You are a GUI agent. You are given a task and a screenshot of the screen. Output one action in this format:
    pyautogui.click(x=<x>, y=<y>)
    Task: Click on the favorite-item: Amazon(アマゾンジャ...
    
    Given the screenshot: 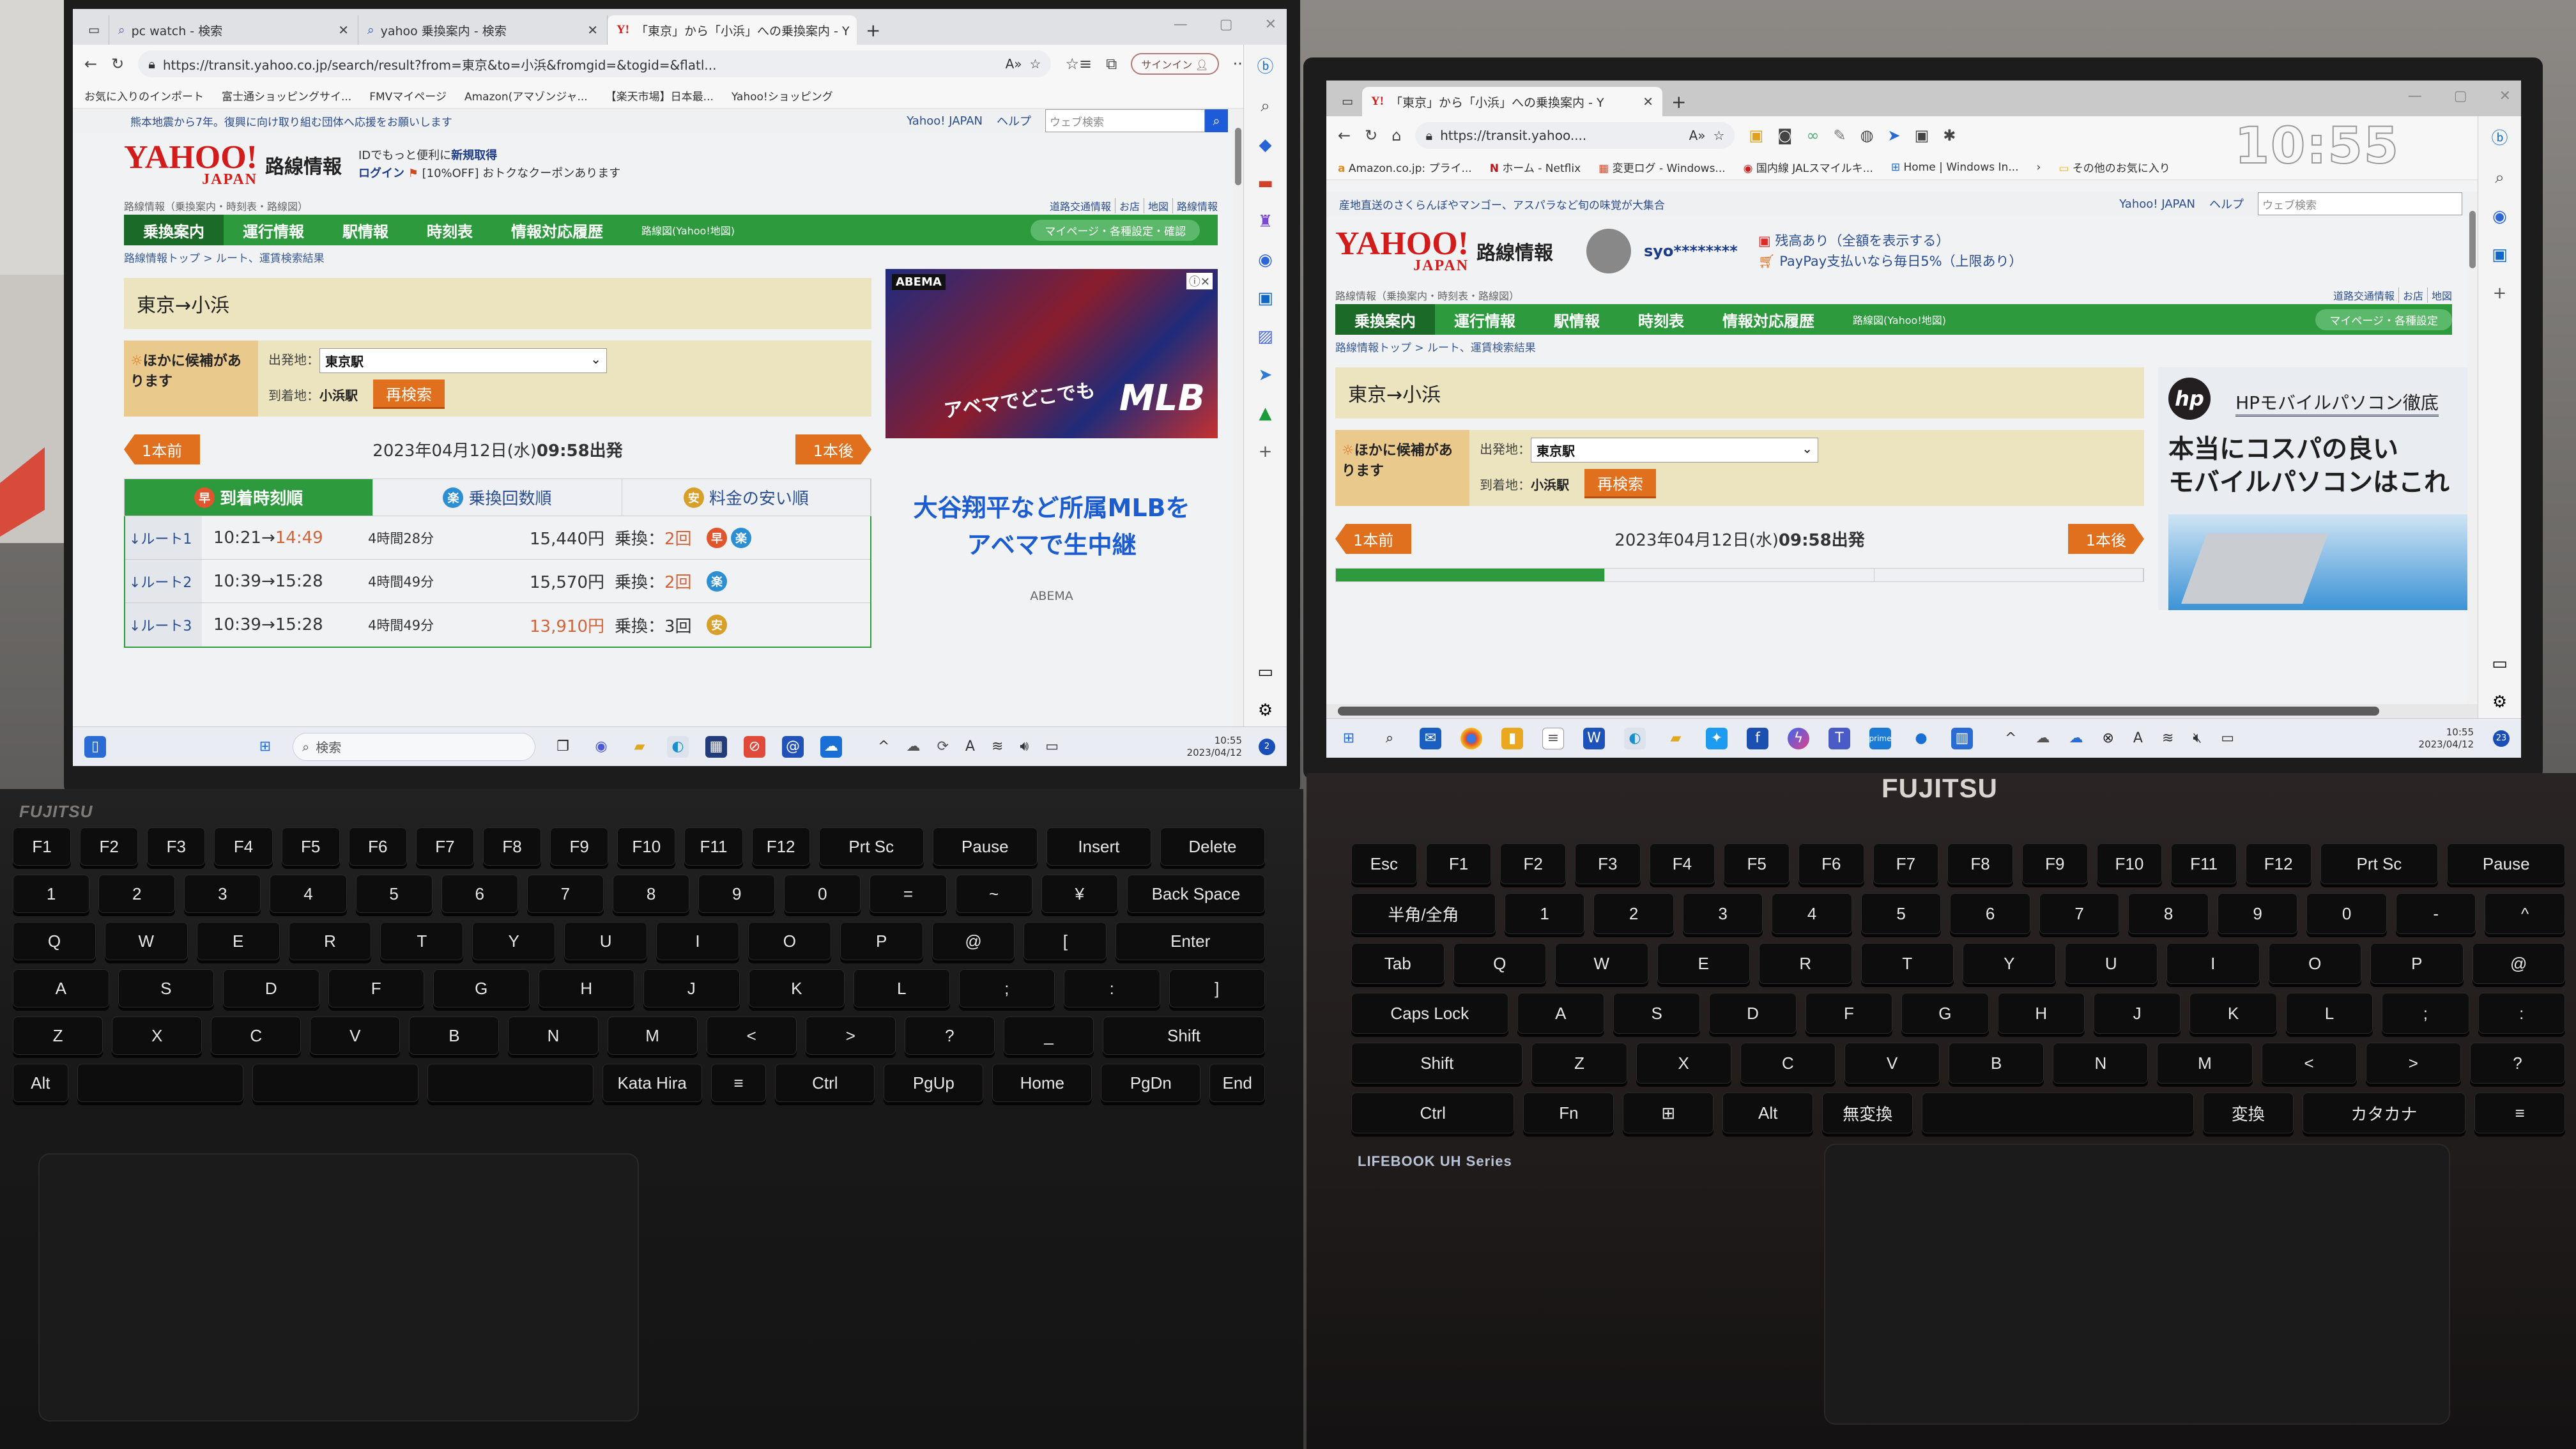 What is the action you would take?
    pyautogui.click(x=526, y=95)
    